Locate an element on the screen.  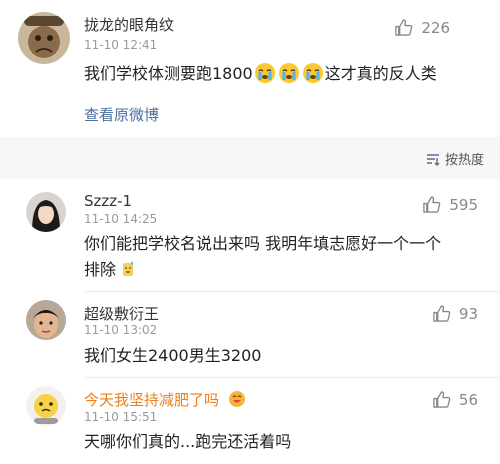
timestamp: 11-10 14:25 is located at coordinates (121, 219).